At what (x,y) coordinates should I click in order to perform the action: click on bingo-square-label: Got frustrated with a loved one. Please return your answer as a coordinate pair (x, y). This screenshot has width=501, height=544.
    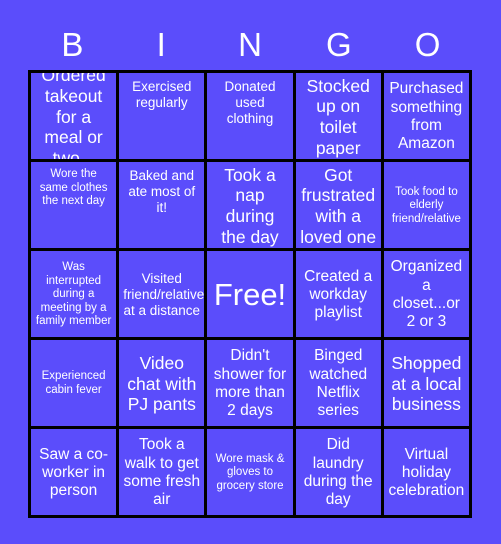
    Looking at the image, I should click on (338, 205).